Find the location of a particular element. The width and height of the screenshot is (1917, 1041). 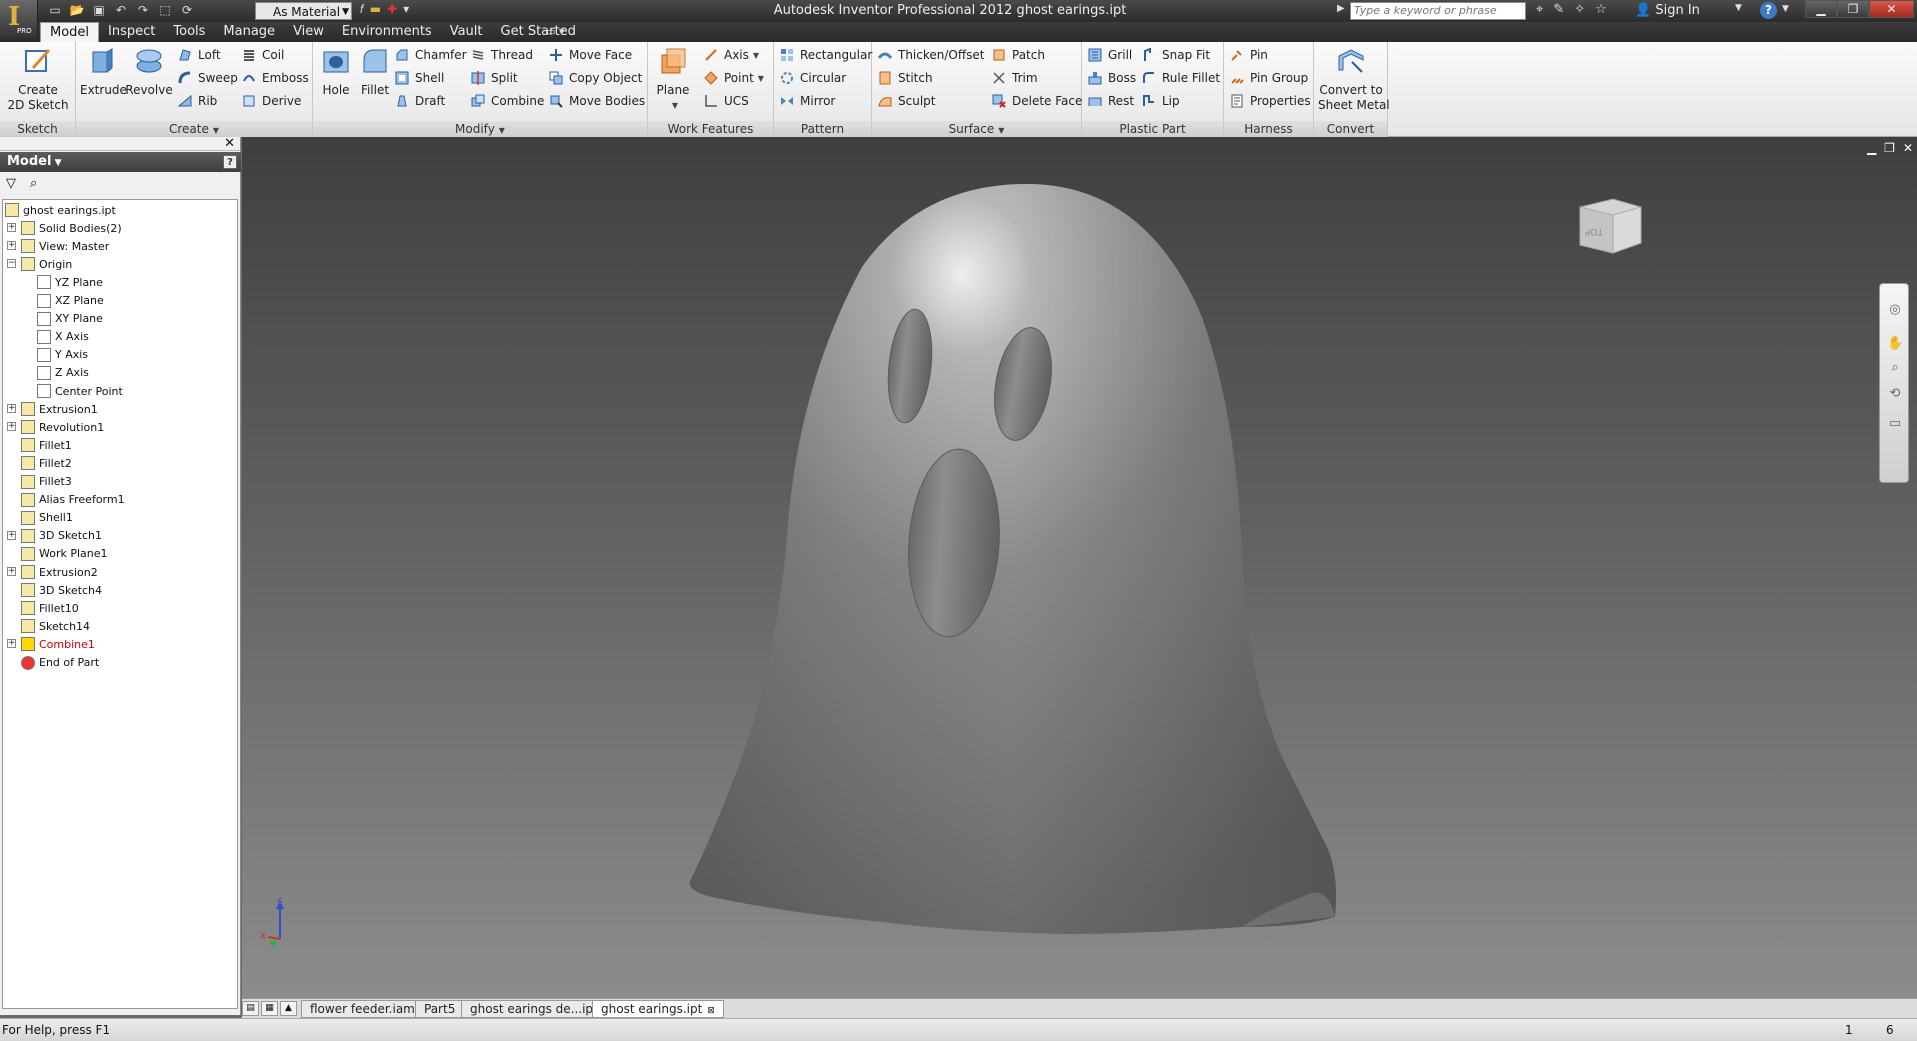

search-input: Type a keyword or phrase is located at coordinates (1438, 11).